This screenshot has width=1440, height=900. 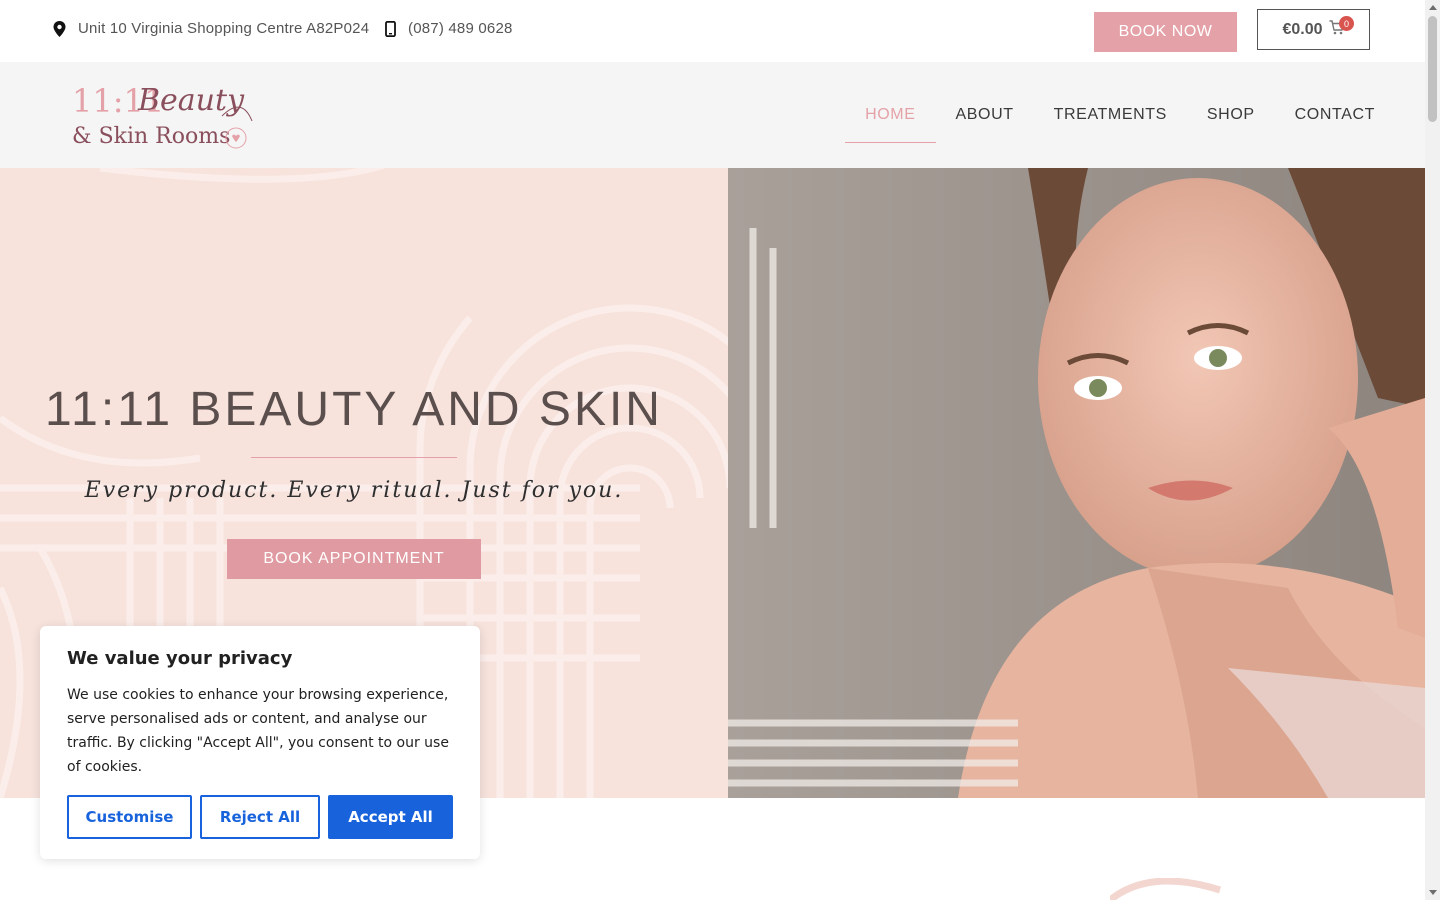 I want to click on scroll-thumb, so click(x=1432, y=69).